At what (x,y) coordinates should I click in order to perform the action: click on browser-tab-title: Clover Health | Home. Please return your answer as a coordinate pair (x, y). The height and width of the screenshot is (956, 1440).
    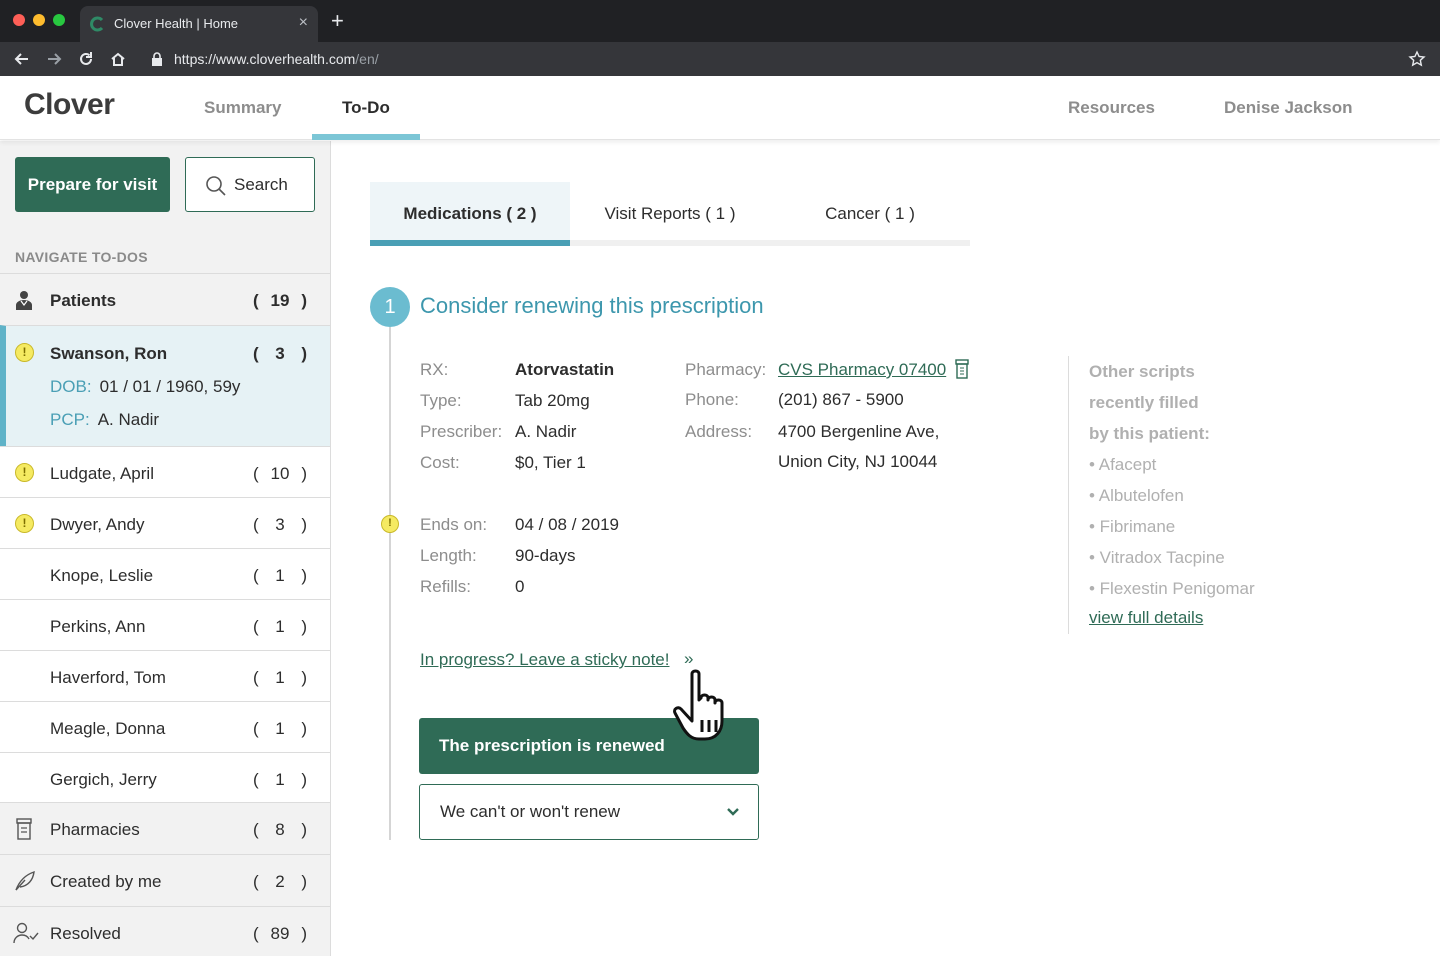
    Looking at the image, I should click on (176, 23).